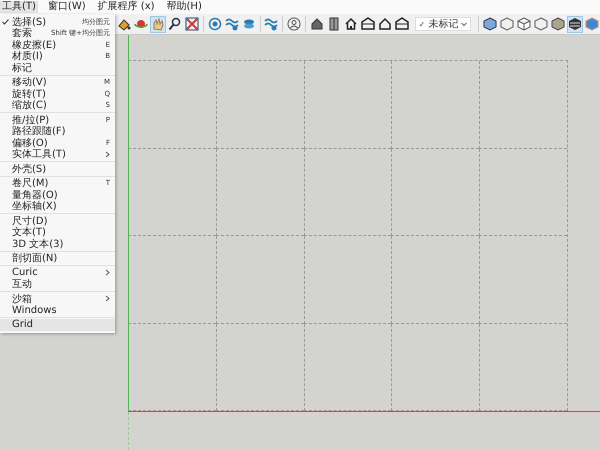 This screenshot has width=600, height=450. Describe the element at coordinates (57, 220) in the screenshot. I see `menu-item: 尺寸(D)` at that location.